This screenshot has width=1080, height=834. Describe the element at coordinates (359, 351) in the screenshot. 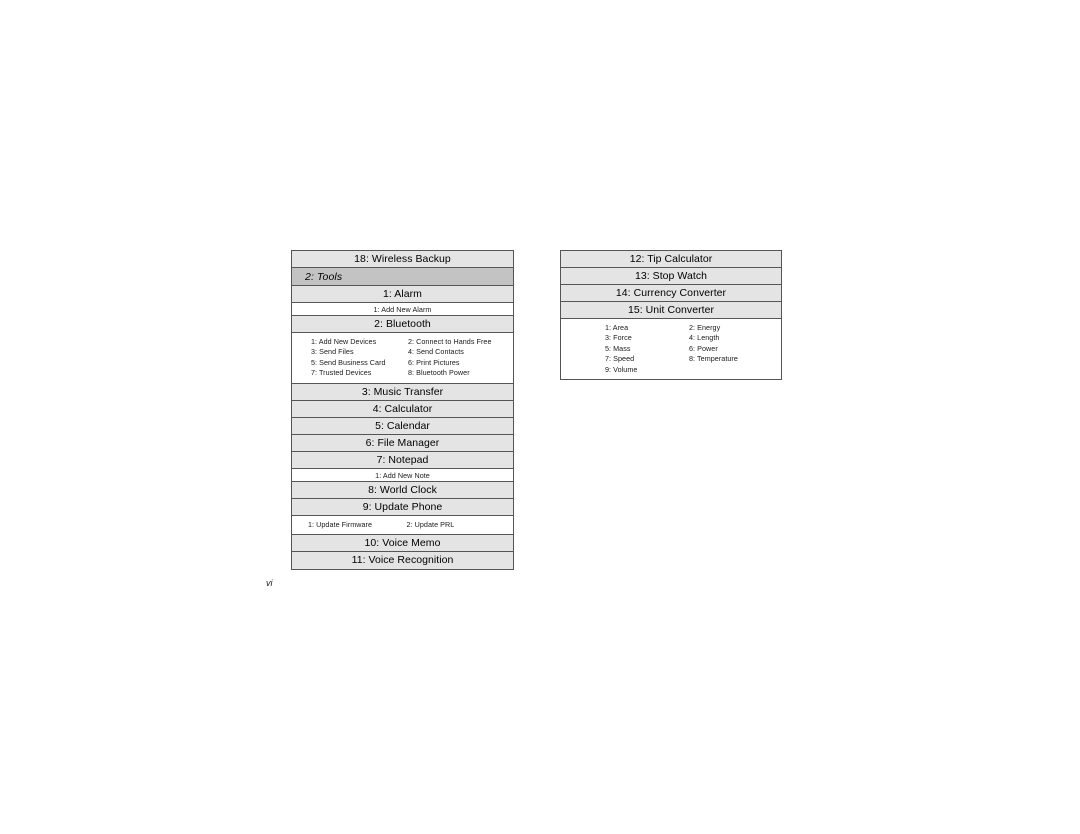

I see `toc-sub-entry: 3: Send Files` at that location.